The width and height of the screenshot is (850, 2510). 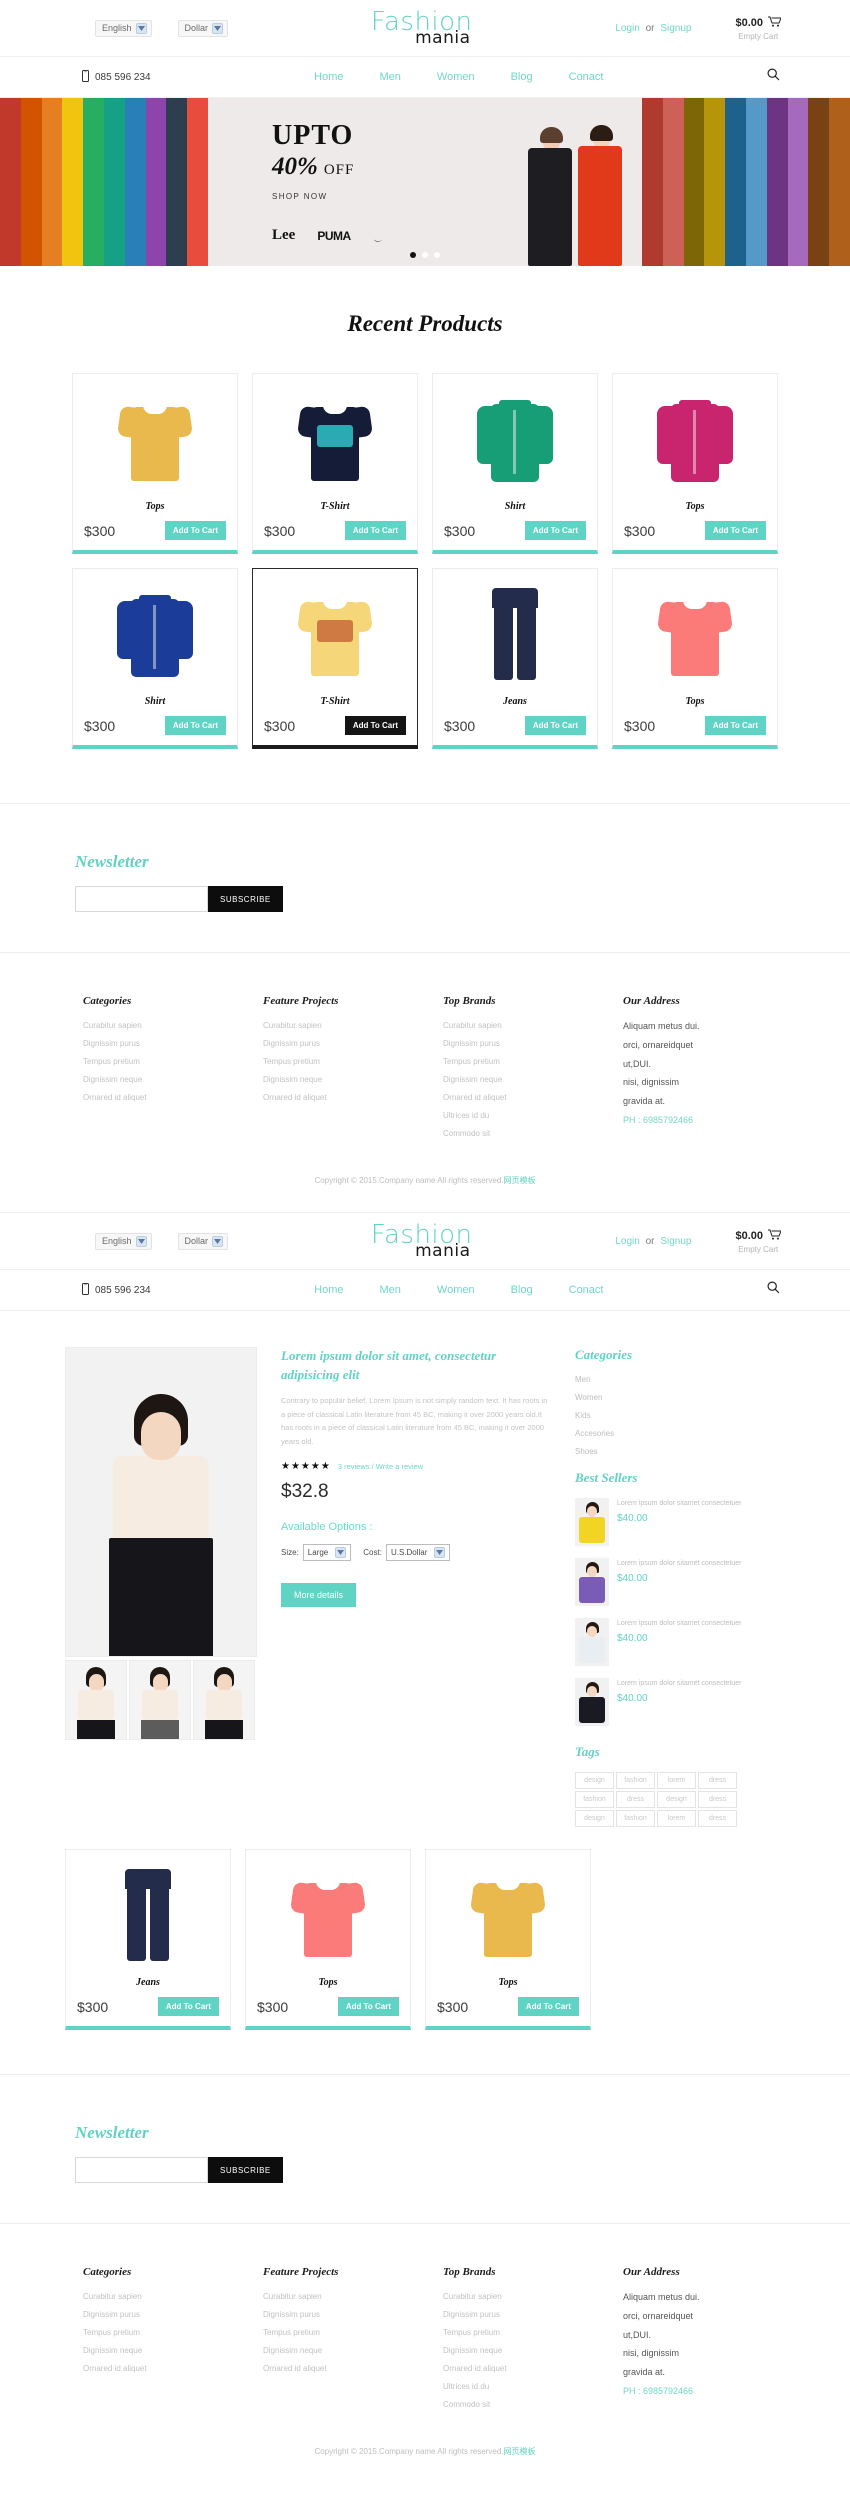 What do you see at coordinates (328, 77) in the screenshot?
I see `nav-item-home: Home` at bounding box center [328, 77].